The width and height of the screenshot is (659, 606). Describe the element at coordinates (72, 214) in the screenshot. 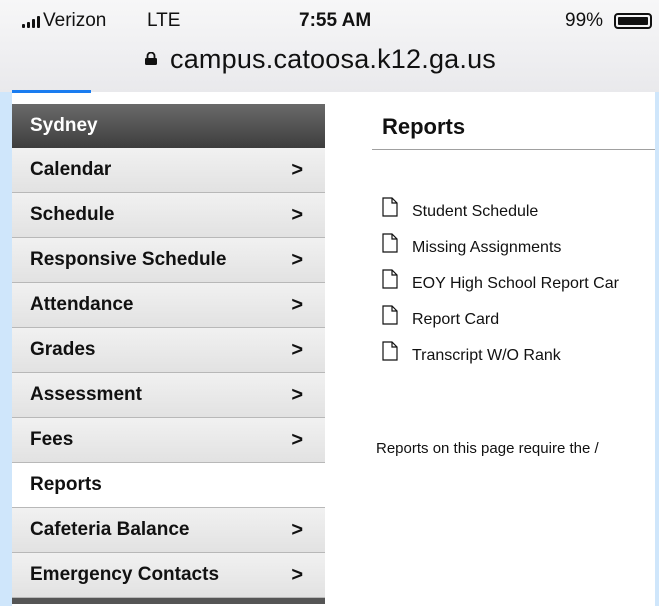

I see `sidebar-item-label: Schedule` at that location.